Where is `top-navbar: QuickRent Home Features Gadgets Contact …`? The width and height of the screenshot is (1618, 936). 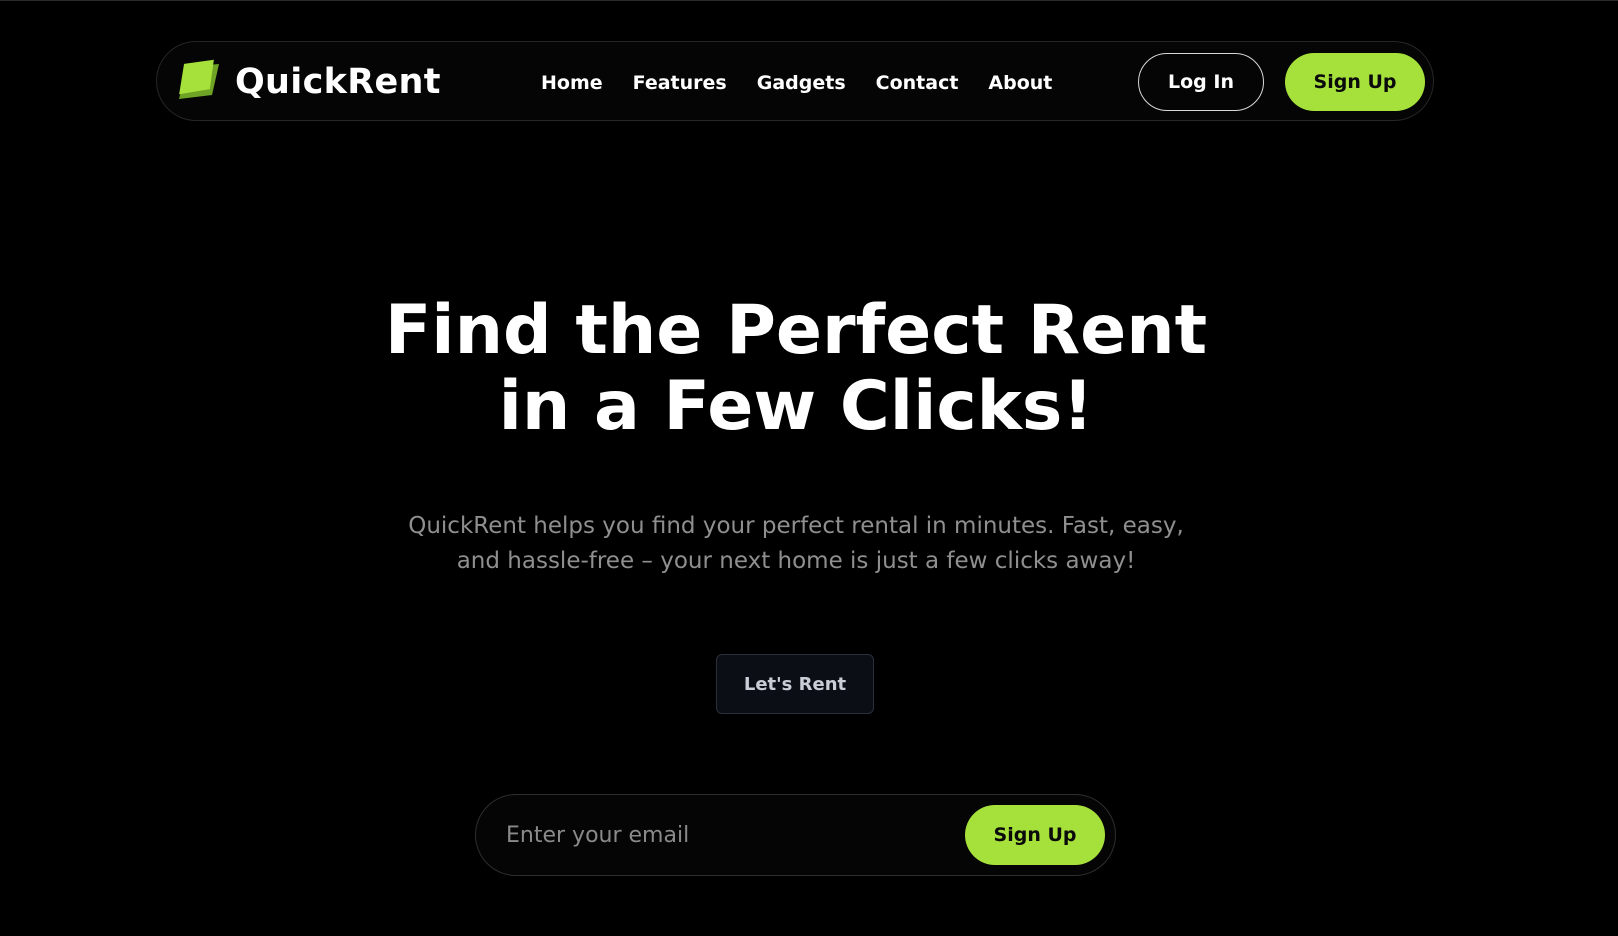 top-navbar: QuickRent Home Features Gadgets Contact … is located at coordinates (795, 81).